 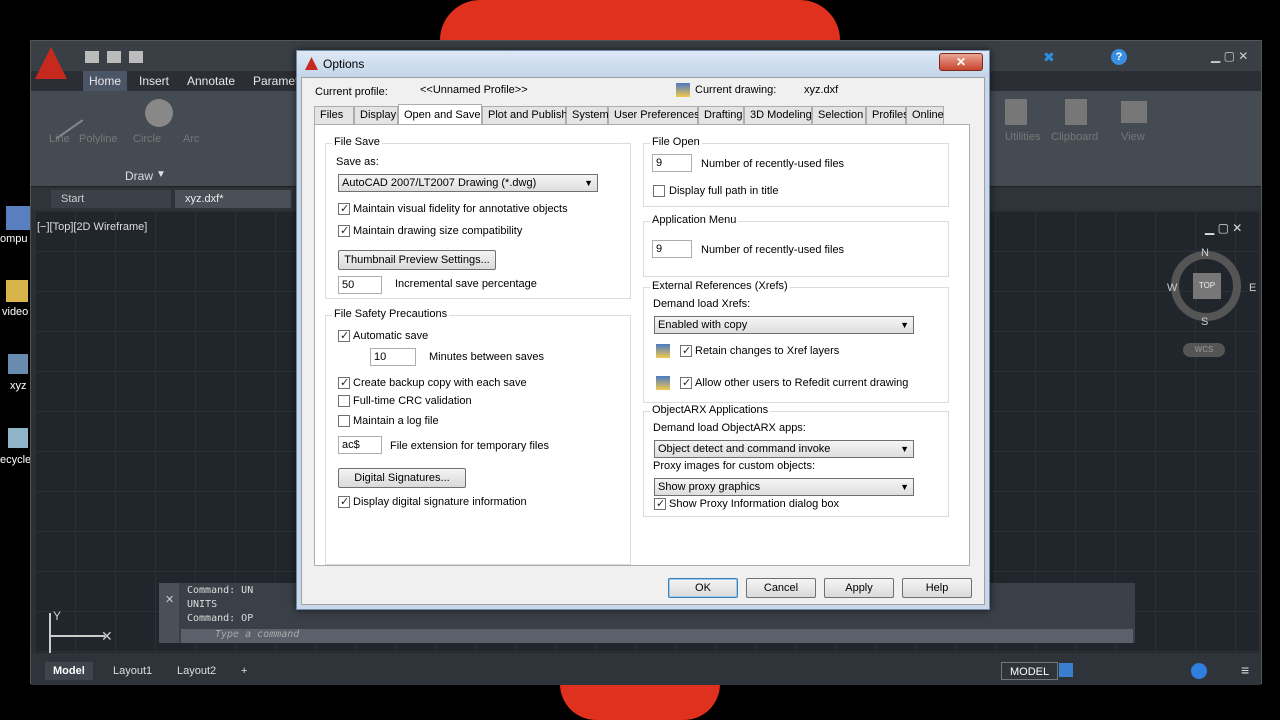 I want to click on save-as-select: AutoCAD 2007/LT2007 Drawing (*.dwg) ▼, so click(x=468, y=183).